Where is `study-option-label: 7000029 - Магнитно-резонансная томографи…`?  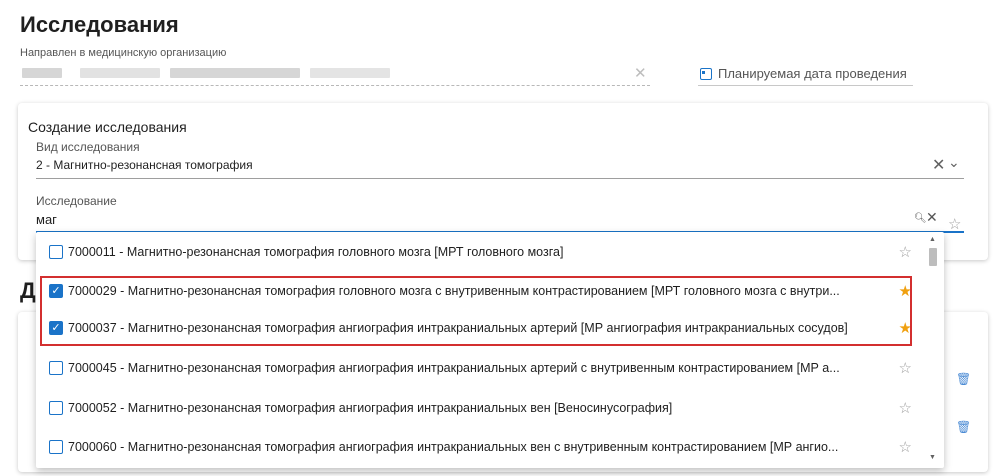
study-option-label: 7000029 - Магнитно-резонансная томографи… is located at coordinates (454, 291).